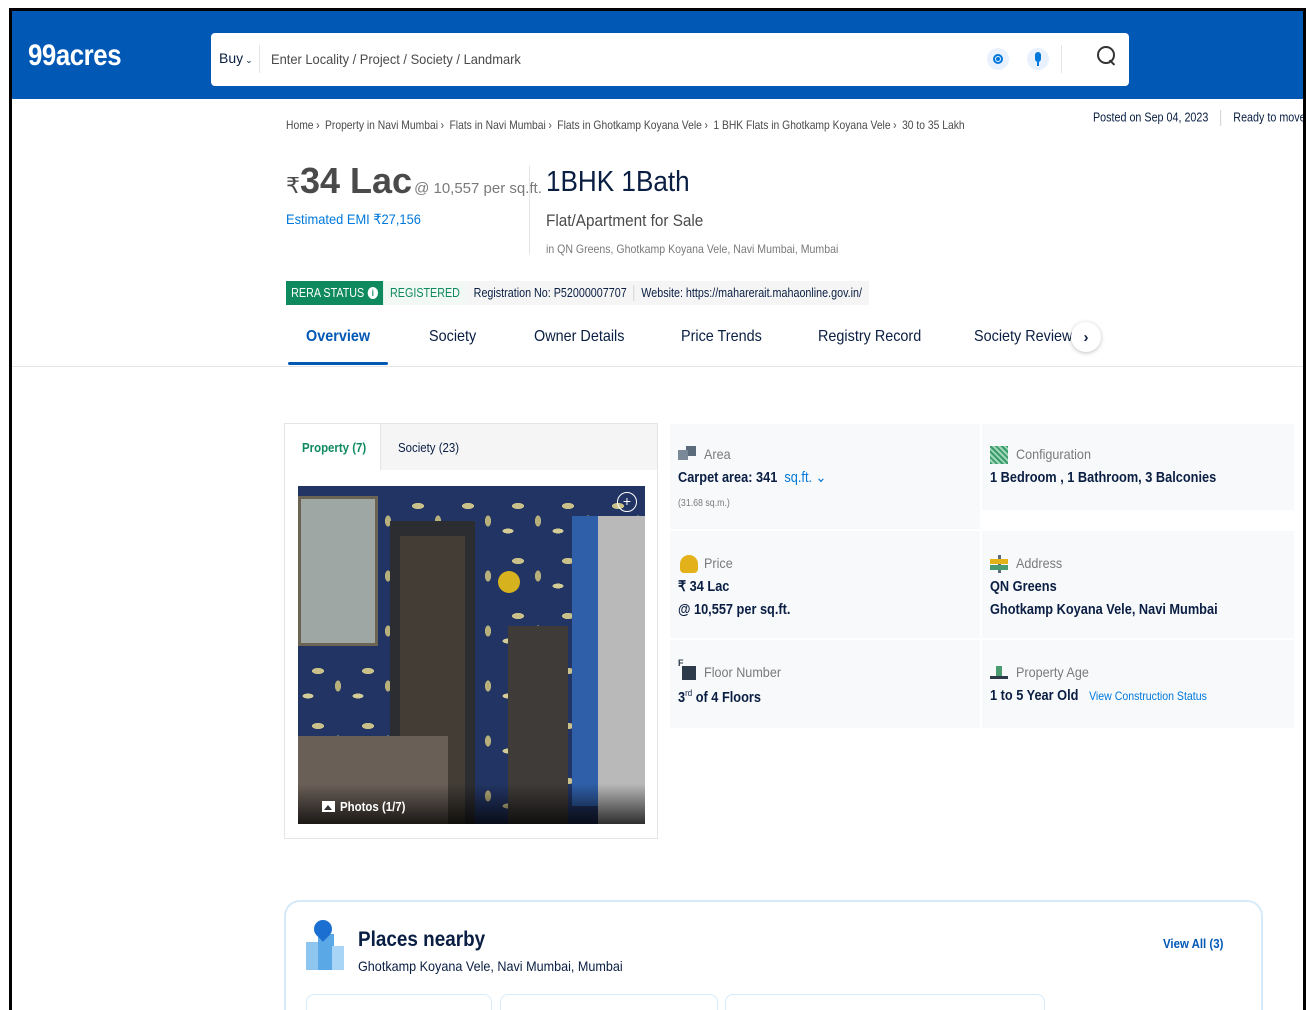  Describe the element at coordinates (432, 447) in the screenshot. I see `gallery-tab-society: Society (23)` at that location.